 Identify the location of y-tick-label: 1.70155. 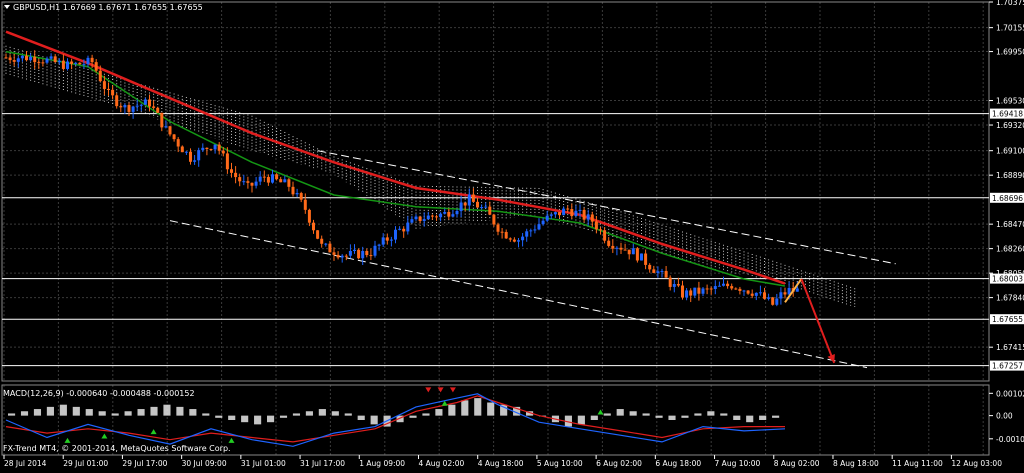
(1010, 28).